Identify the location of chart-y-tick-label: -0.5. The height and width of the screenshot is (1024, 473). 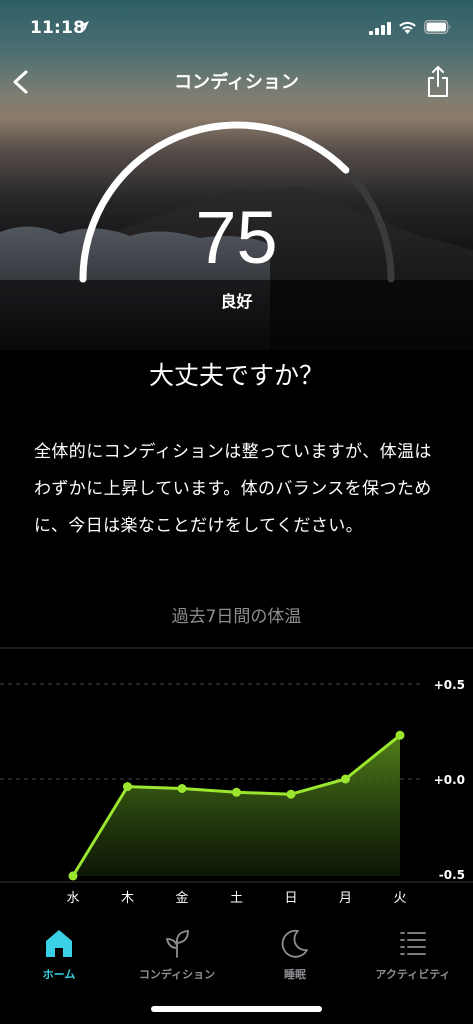
(452, 875).